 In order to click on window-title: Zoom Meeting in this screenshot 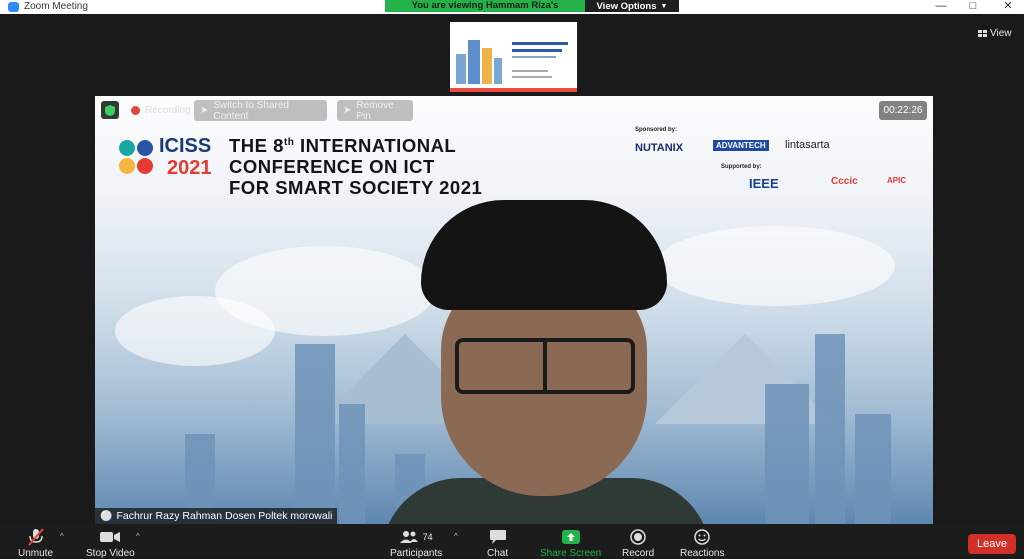, I will do `click(56, 6)`.